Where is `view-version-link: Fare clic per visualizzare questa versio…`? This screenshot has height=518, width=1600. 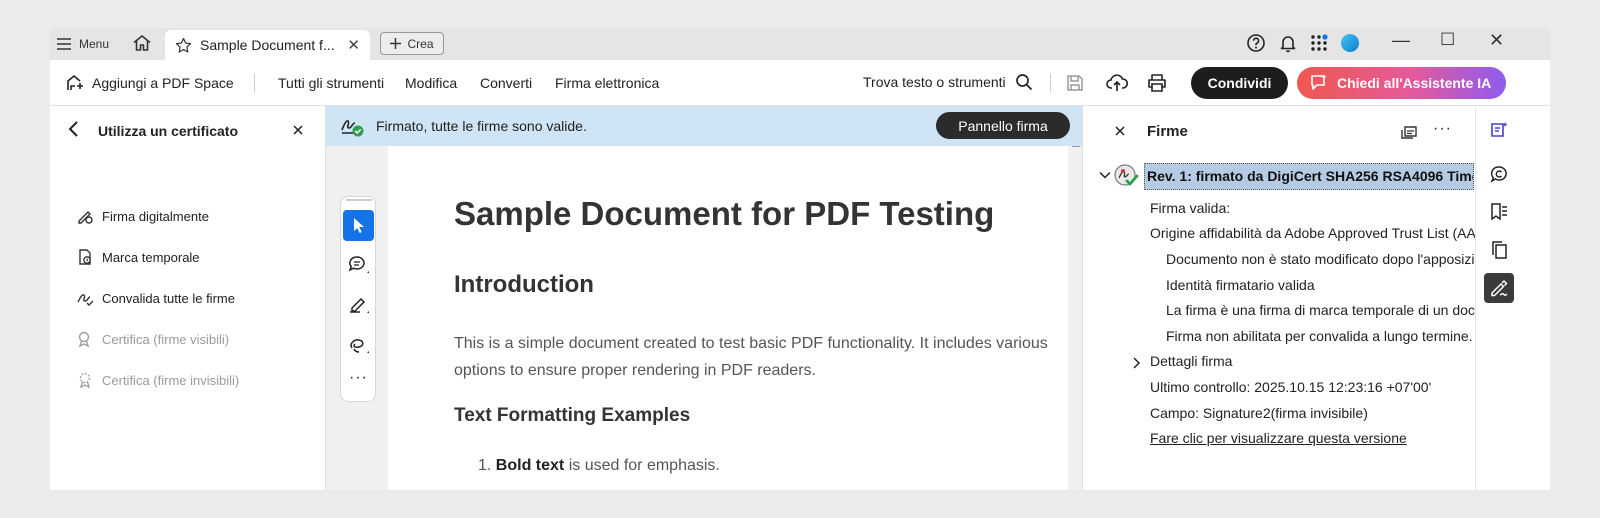
view-version-link: Fare clic per visualizzare questa versio… is located at coordinates (1278, 438).